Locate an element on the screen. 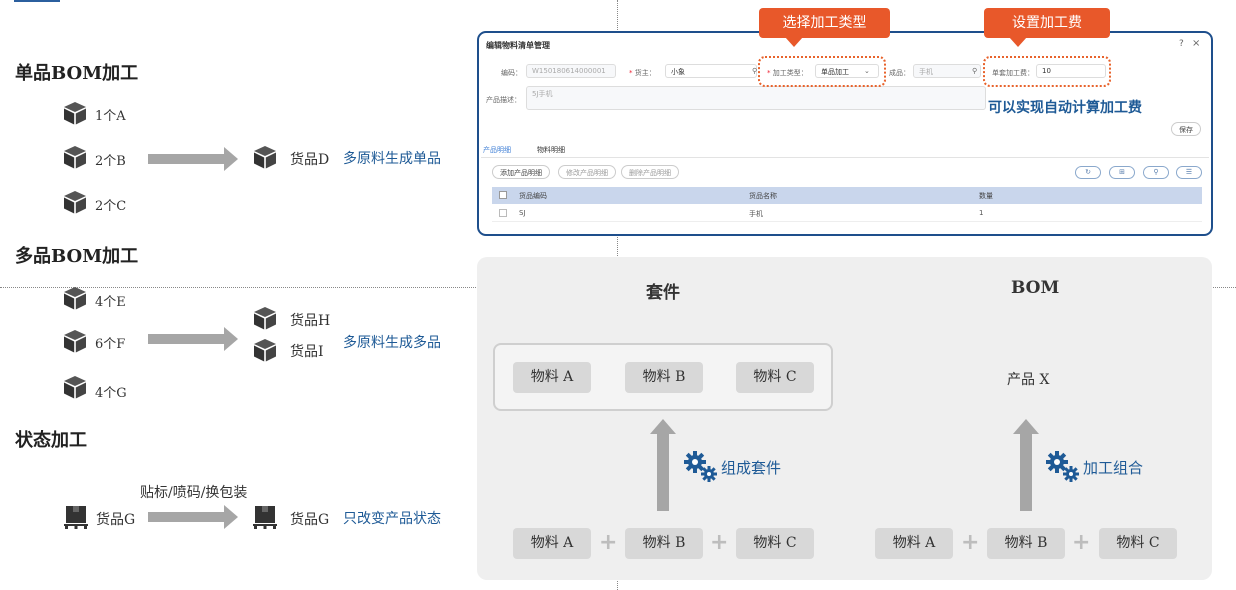 Image resolution: width=1236 pixels, height=590 pixels. single-material-b: 2个B is located at coordinates (110, 161).